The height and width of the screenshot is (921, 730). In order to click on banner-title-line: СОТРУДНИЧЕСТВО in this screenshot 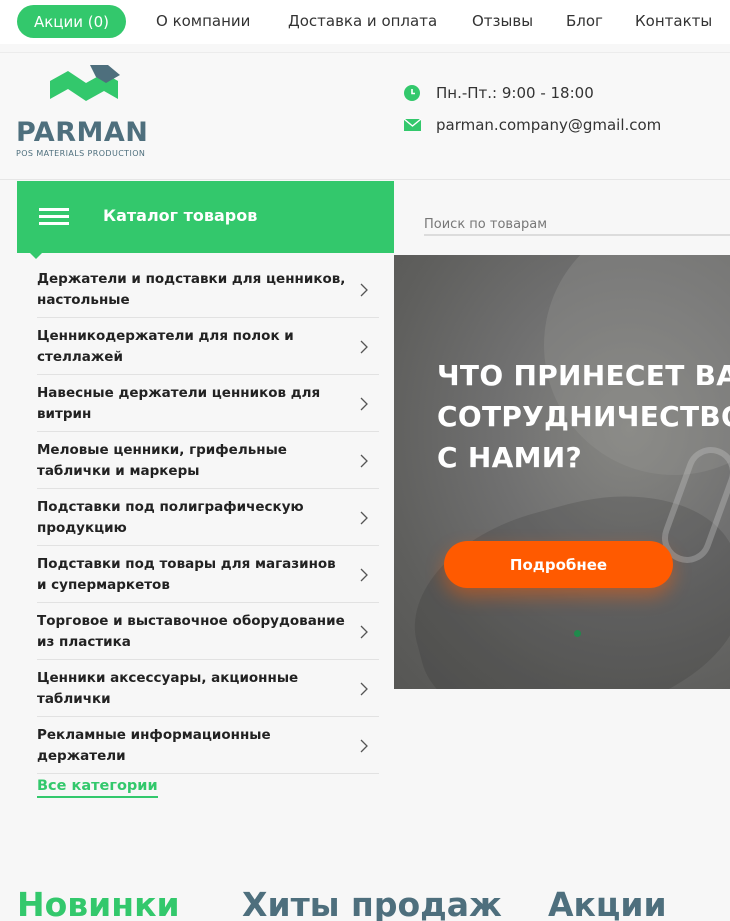, I will do `click(583, 416)`.